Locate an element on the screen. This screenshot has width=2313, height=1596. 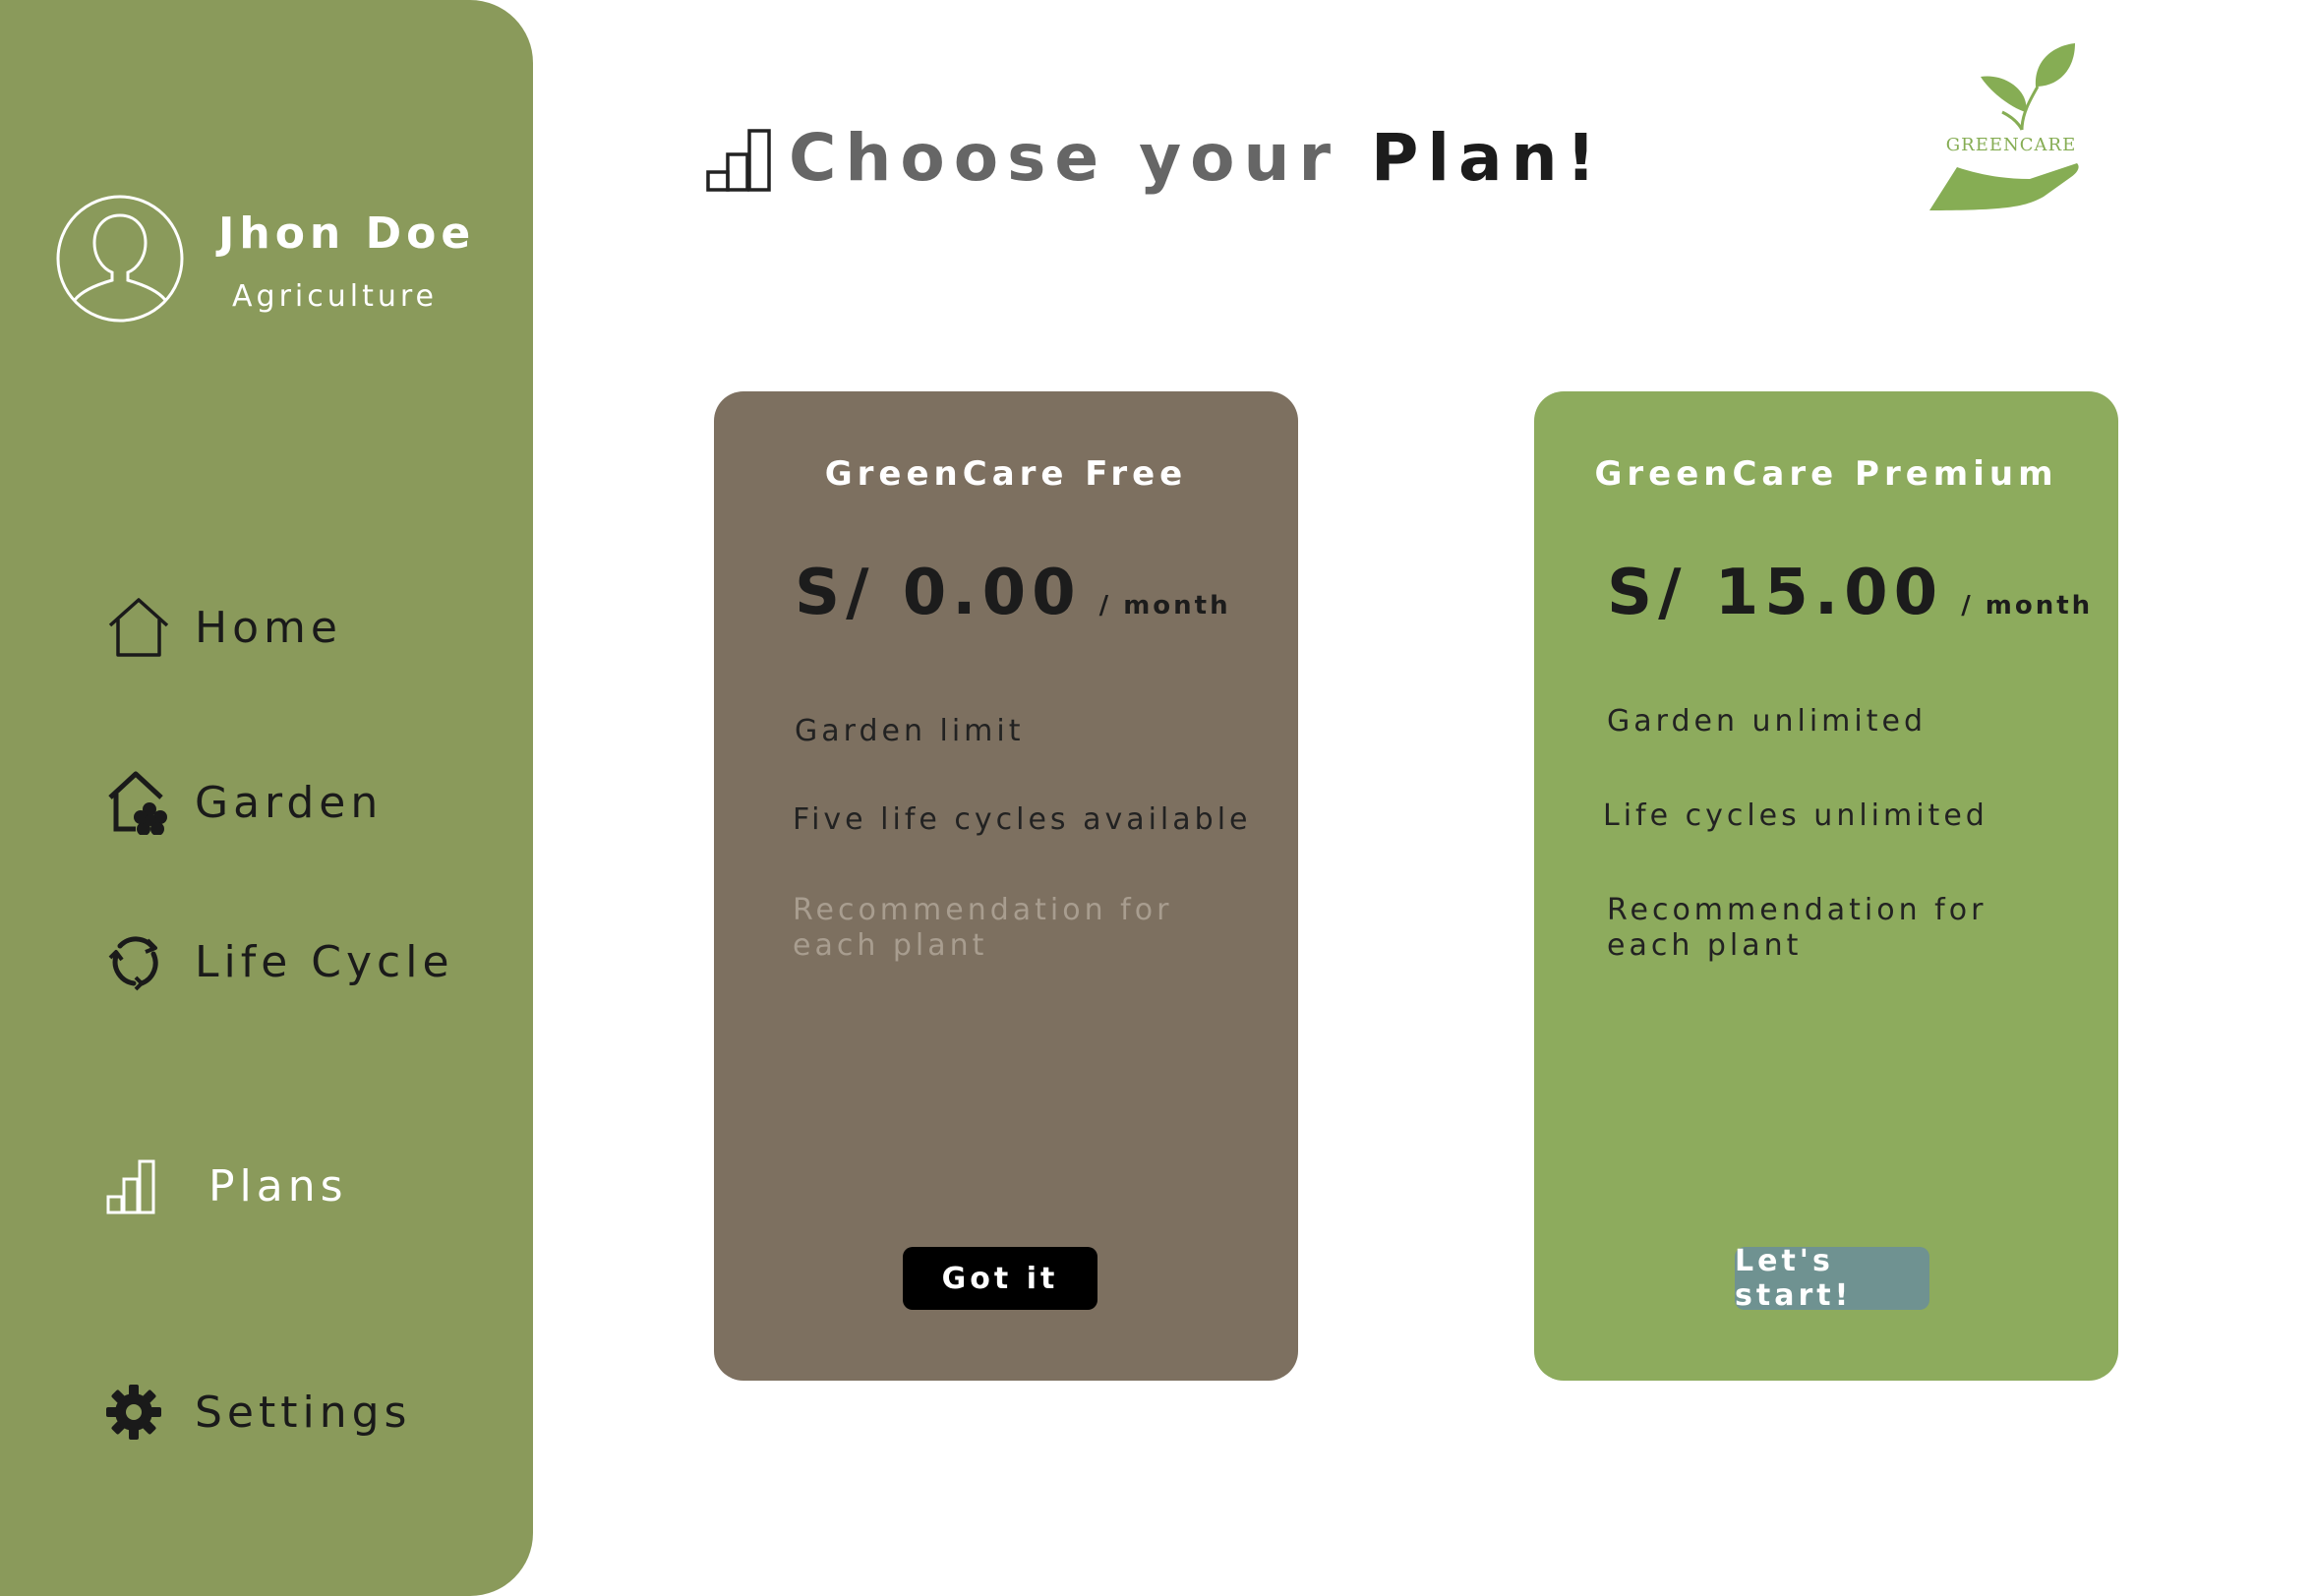
plan-feature: Recommendation for each plant is located at coordinates (1797, 928).